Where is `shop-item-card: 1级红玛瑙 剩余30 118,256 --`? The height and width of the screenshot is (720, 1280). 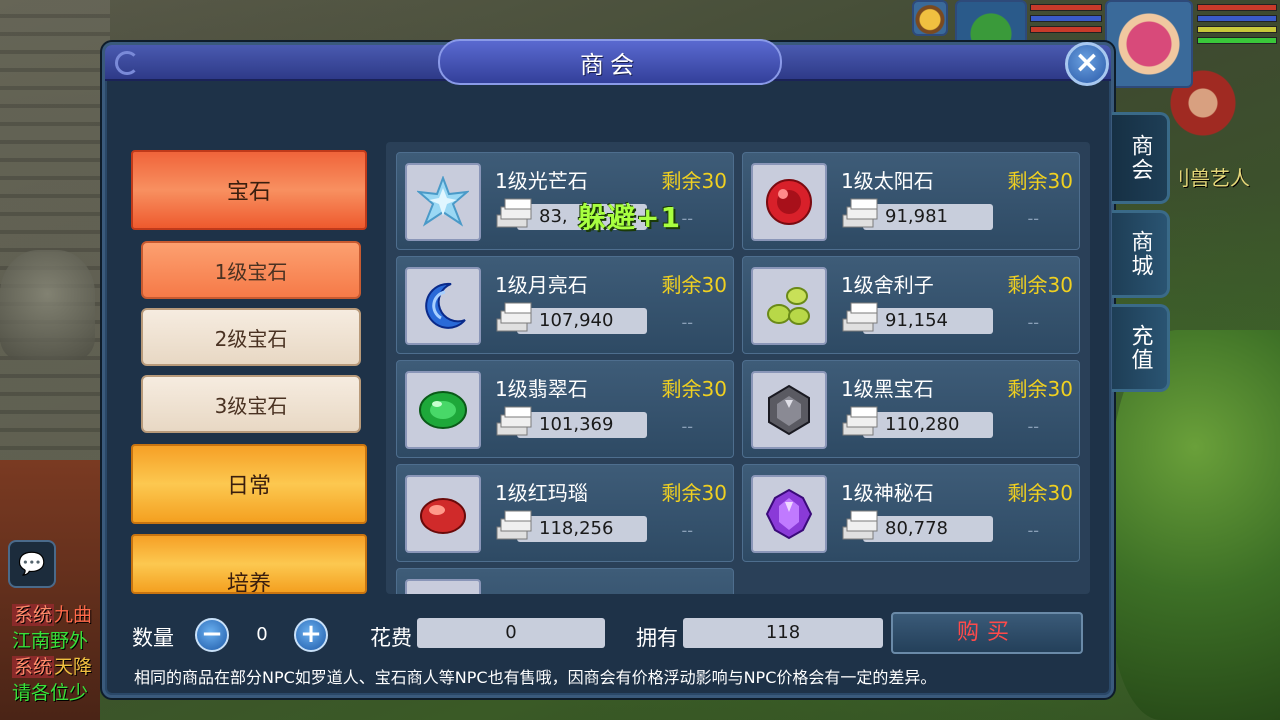
shop-item-card: 1级红玛瑙 剩余30 118,256 -- is located at coordinates (565, 513).